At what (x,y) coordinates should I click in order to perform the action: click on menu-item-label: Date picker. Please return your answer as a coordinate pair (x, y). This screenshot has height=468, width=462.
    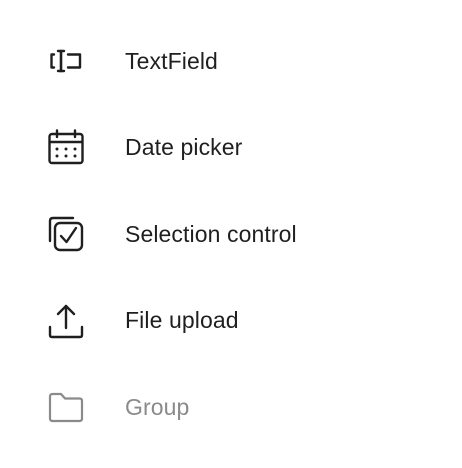
    Looking at the image, I should click on (184, 147).